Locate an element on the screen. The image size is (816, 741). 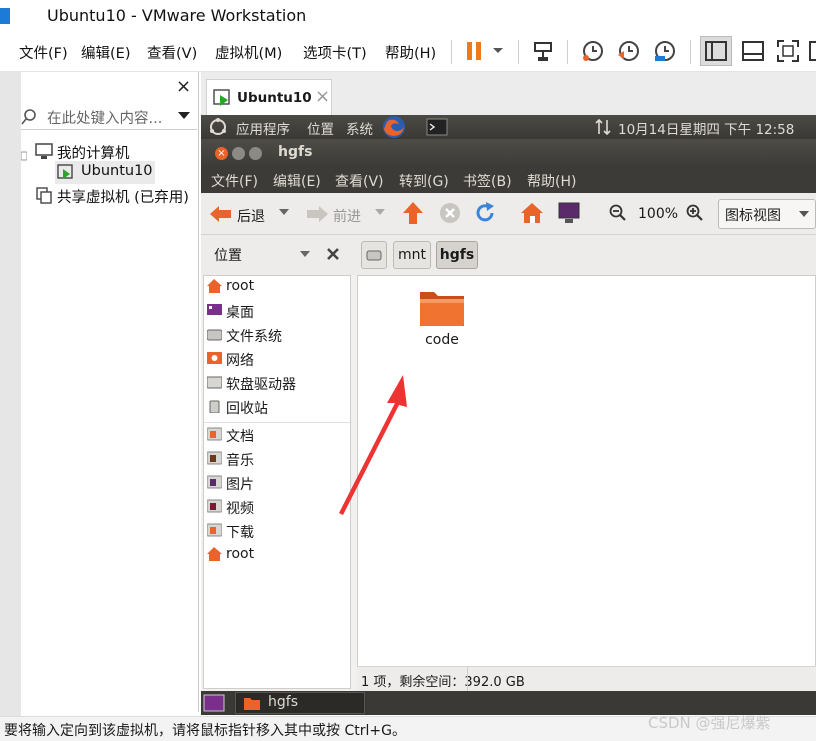
back-arrow-icon is located at coordinates (221, 214).